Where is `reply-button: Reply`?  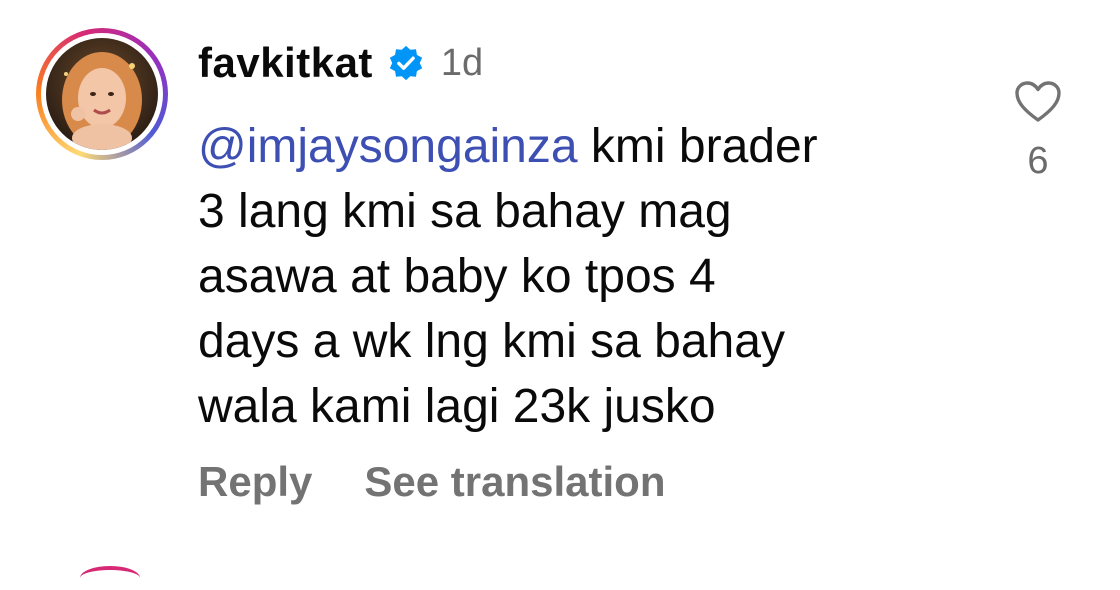
reply-button: Reply is located at coordinates (255, 482).